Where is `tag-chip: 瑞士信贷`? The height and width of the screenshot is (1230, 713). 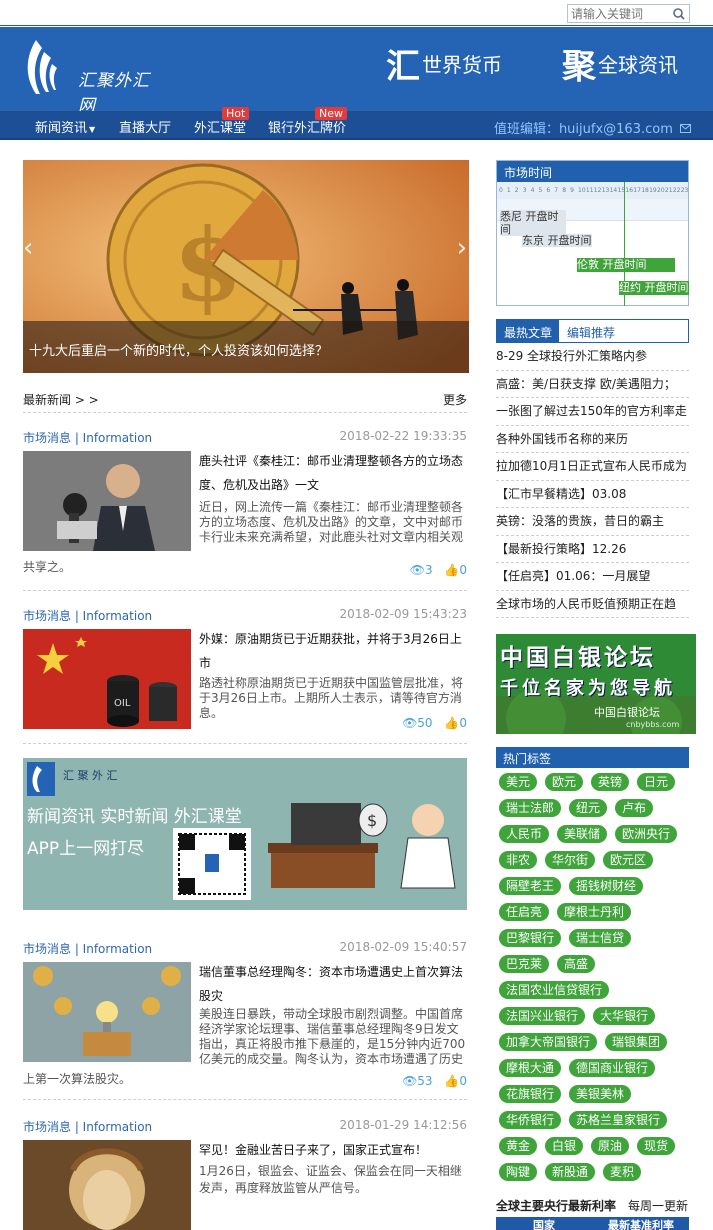 tag-chip: 瑞士信贷 is located at coordinates (600, 938).